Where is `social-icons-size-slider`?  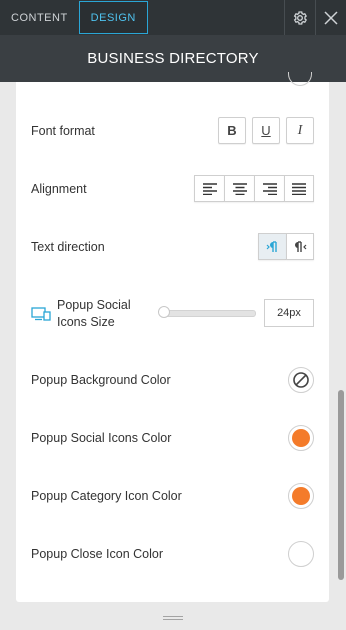
social-icons-size-slider is located at coordinates (207, 313).